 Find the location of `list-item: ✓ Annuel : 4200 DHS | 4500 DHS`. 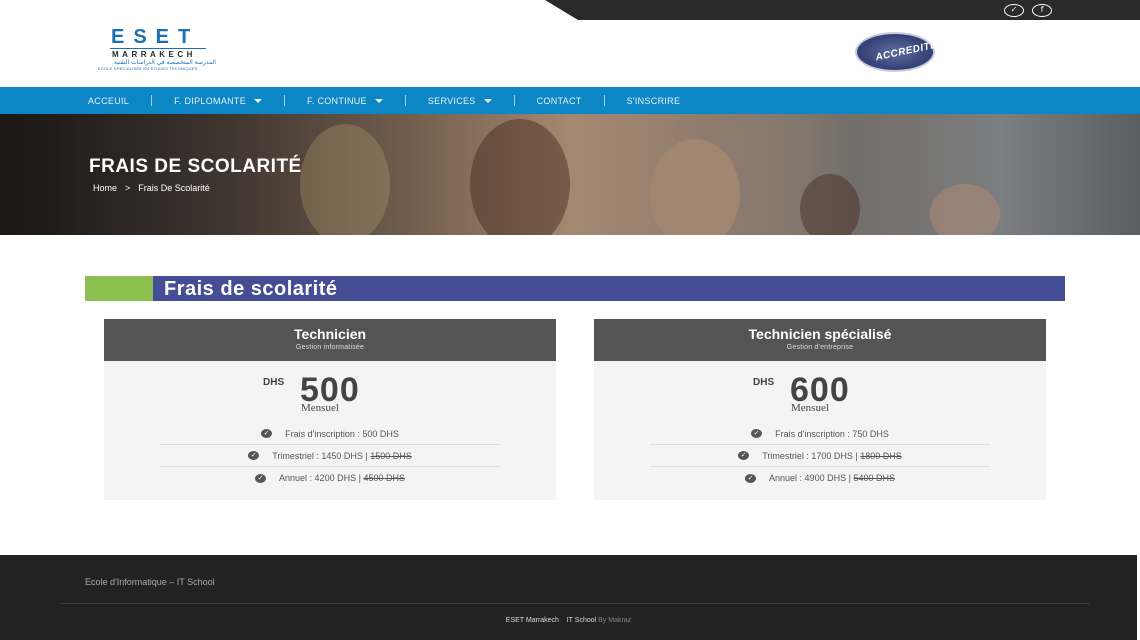

list-item: ✓ Annuel : 4200 DHS | 4500 DHS is located at coordinates (330, 478).